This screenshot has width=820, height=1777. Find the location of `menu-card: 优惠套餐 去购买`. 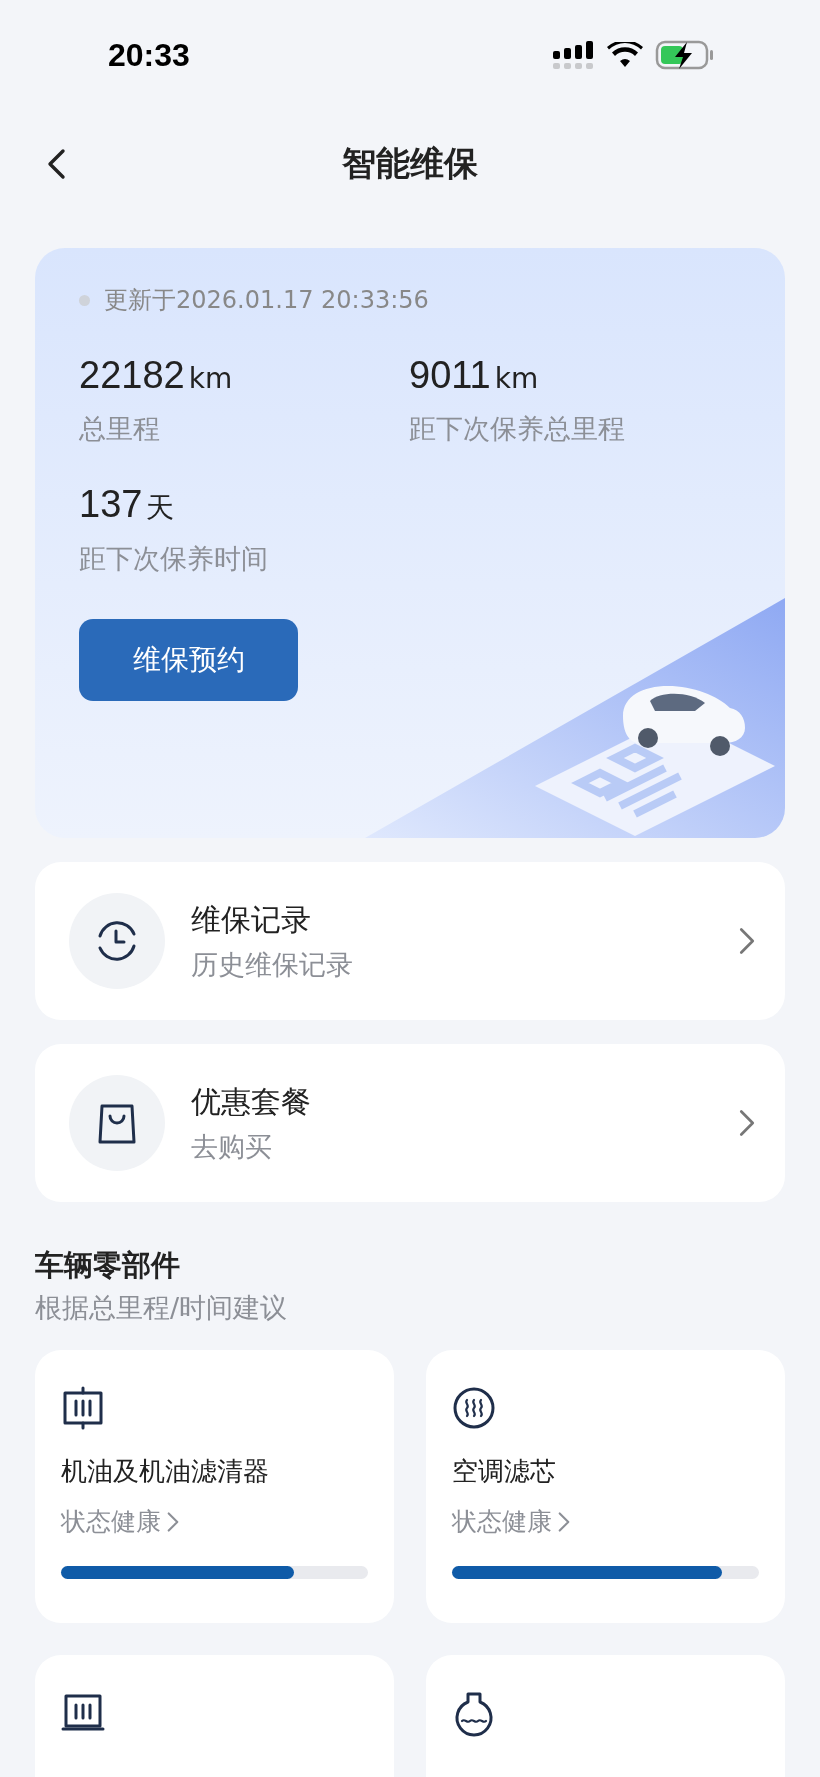

menu-card: 优惠套餐 去购买 is located at coordinates (410, 1123).